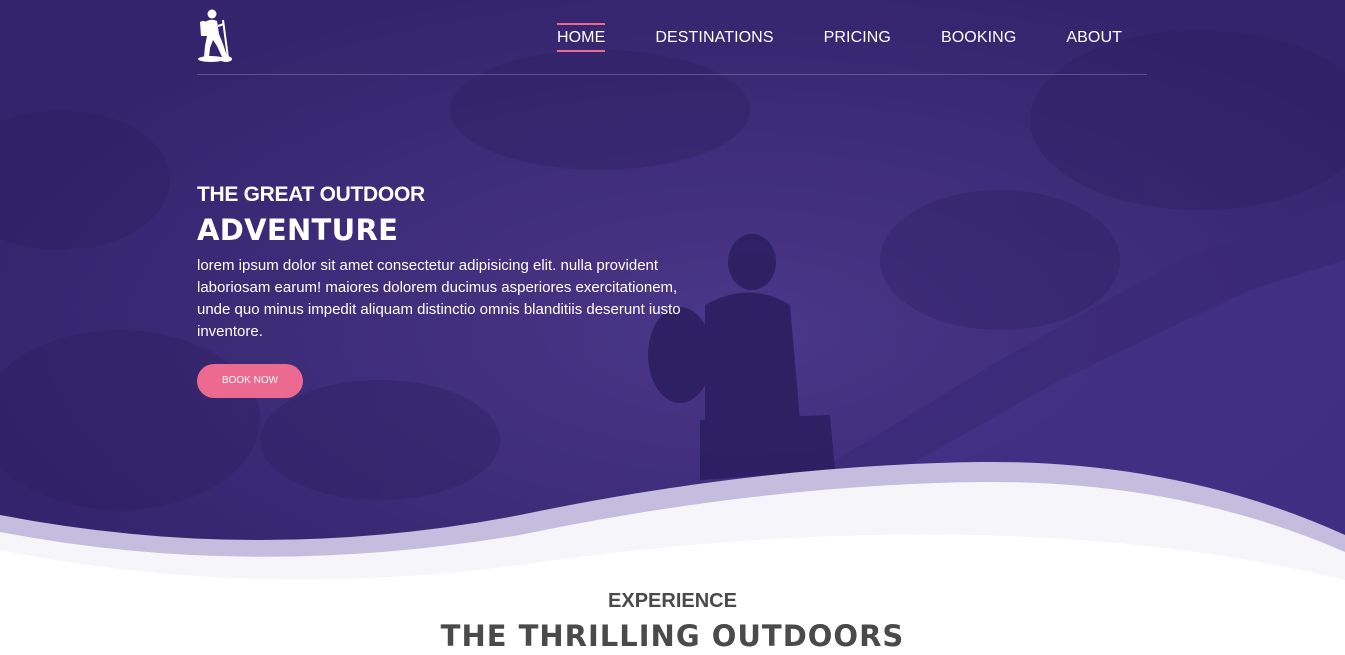 The height and width of the screenshot is (655, 1345). I want to click on hero-title: ADVENTURE, so click(298, 230).